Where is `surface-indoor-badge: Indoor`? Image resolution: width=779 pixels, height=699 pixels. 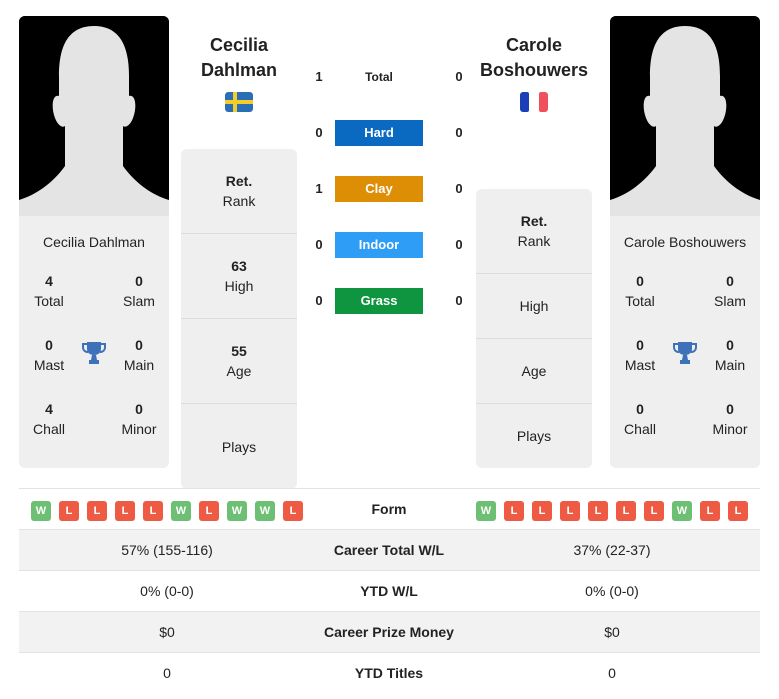
surface-indoor-badge: Indoor is located at coordinates (379, 245).